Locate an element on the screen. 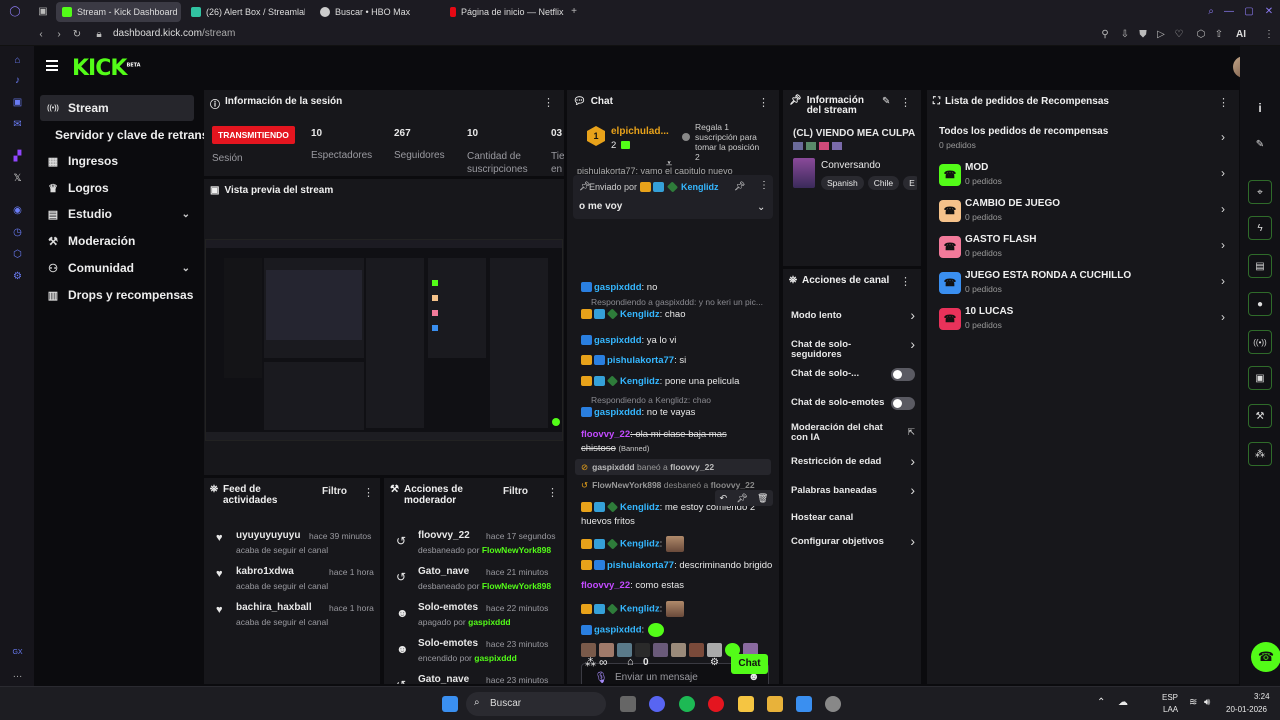 Image resolution: width=1280 pixels, height=720 pixels. messenger-icon: ✉ is located at coordinates (17, 124).